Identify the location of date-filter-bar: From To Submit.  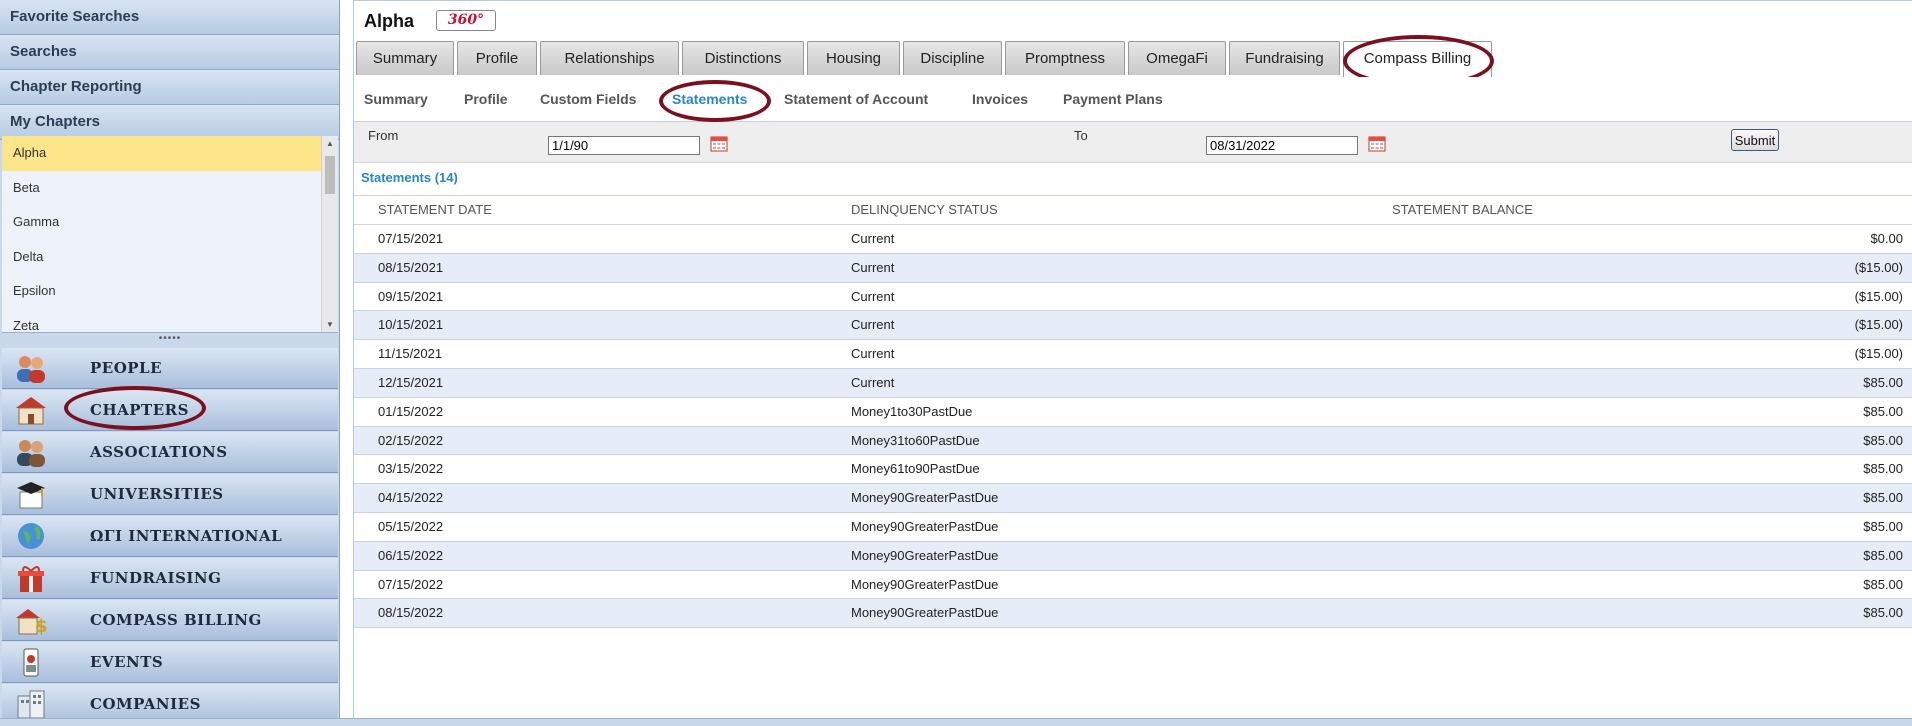
(1133, 142).